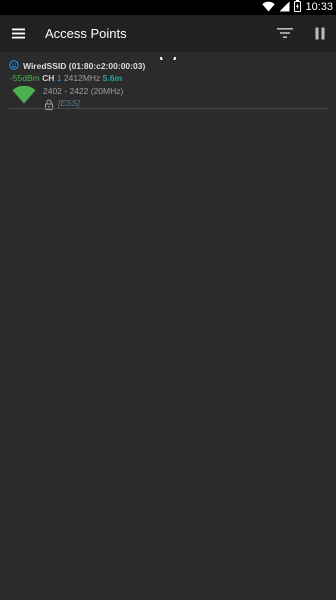  Describe the element at coordinates (86, 33) in the screenshot. I see `page-title: Access Points` at that location.